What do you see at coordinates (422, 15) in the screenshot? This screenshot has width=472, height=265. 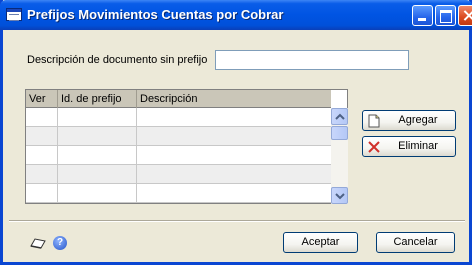 I see `minimize-button` at bounding box center [422, 15].